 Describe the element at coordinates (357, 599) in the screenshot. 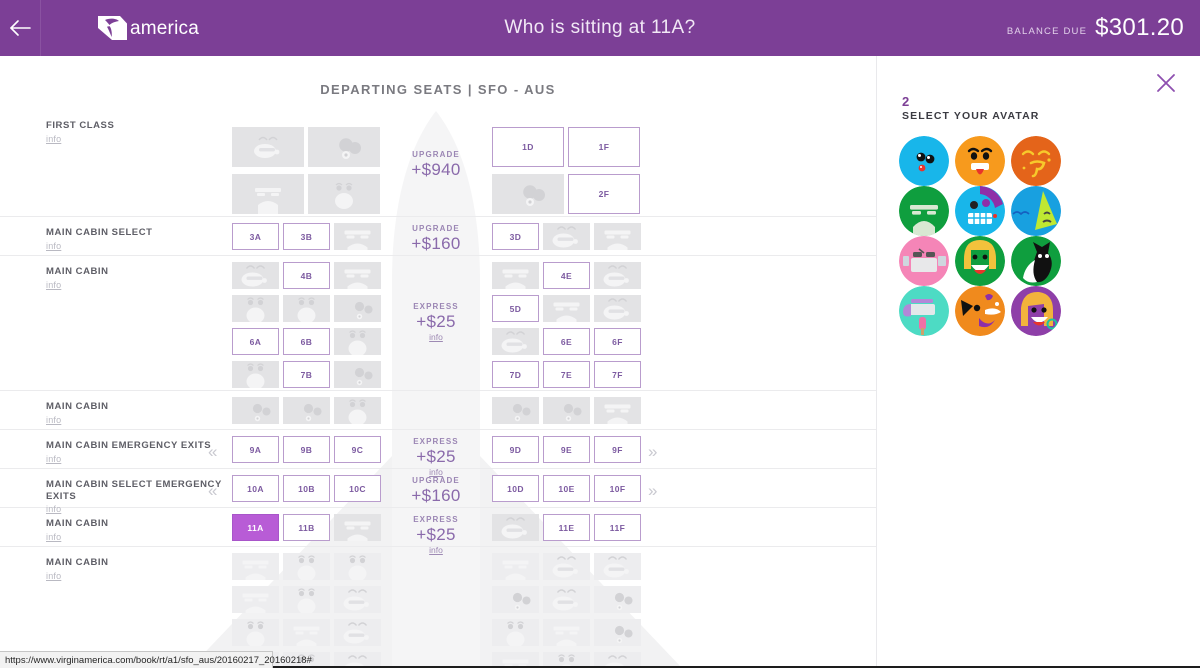

I see `seat-13C` at that location.